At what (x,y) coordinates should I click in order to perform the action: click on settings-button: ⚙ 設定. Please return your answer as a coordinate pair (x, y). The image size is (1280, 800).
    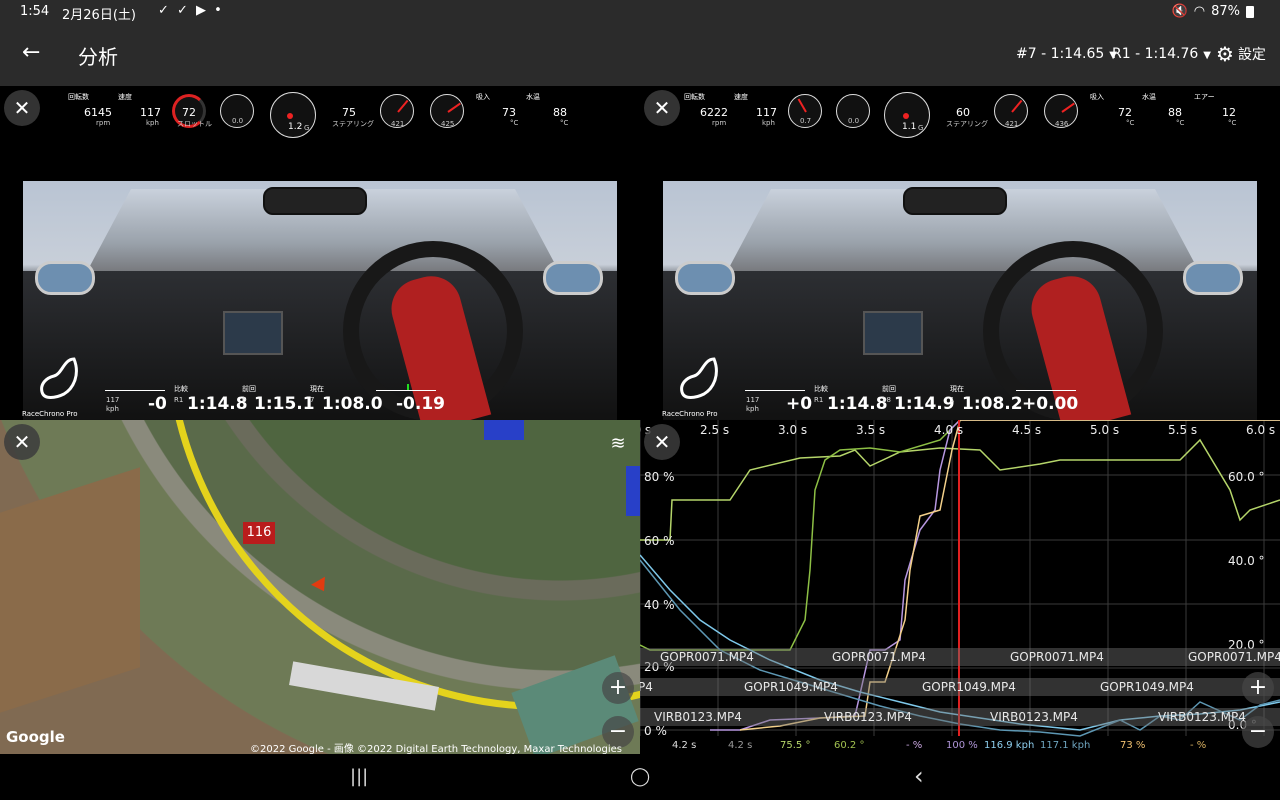
    Looking at the image, I should click on (1241, 54).